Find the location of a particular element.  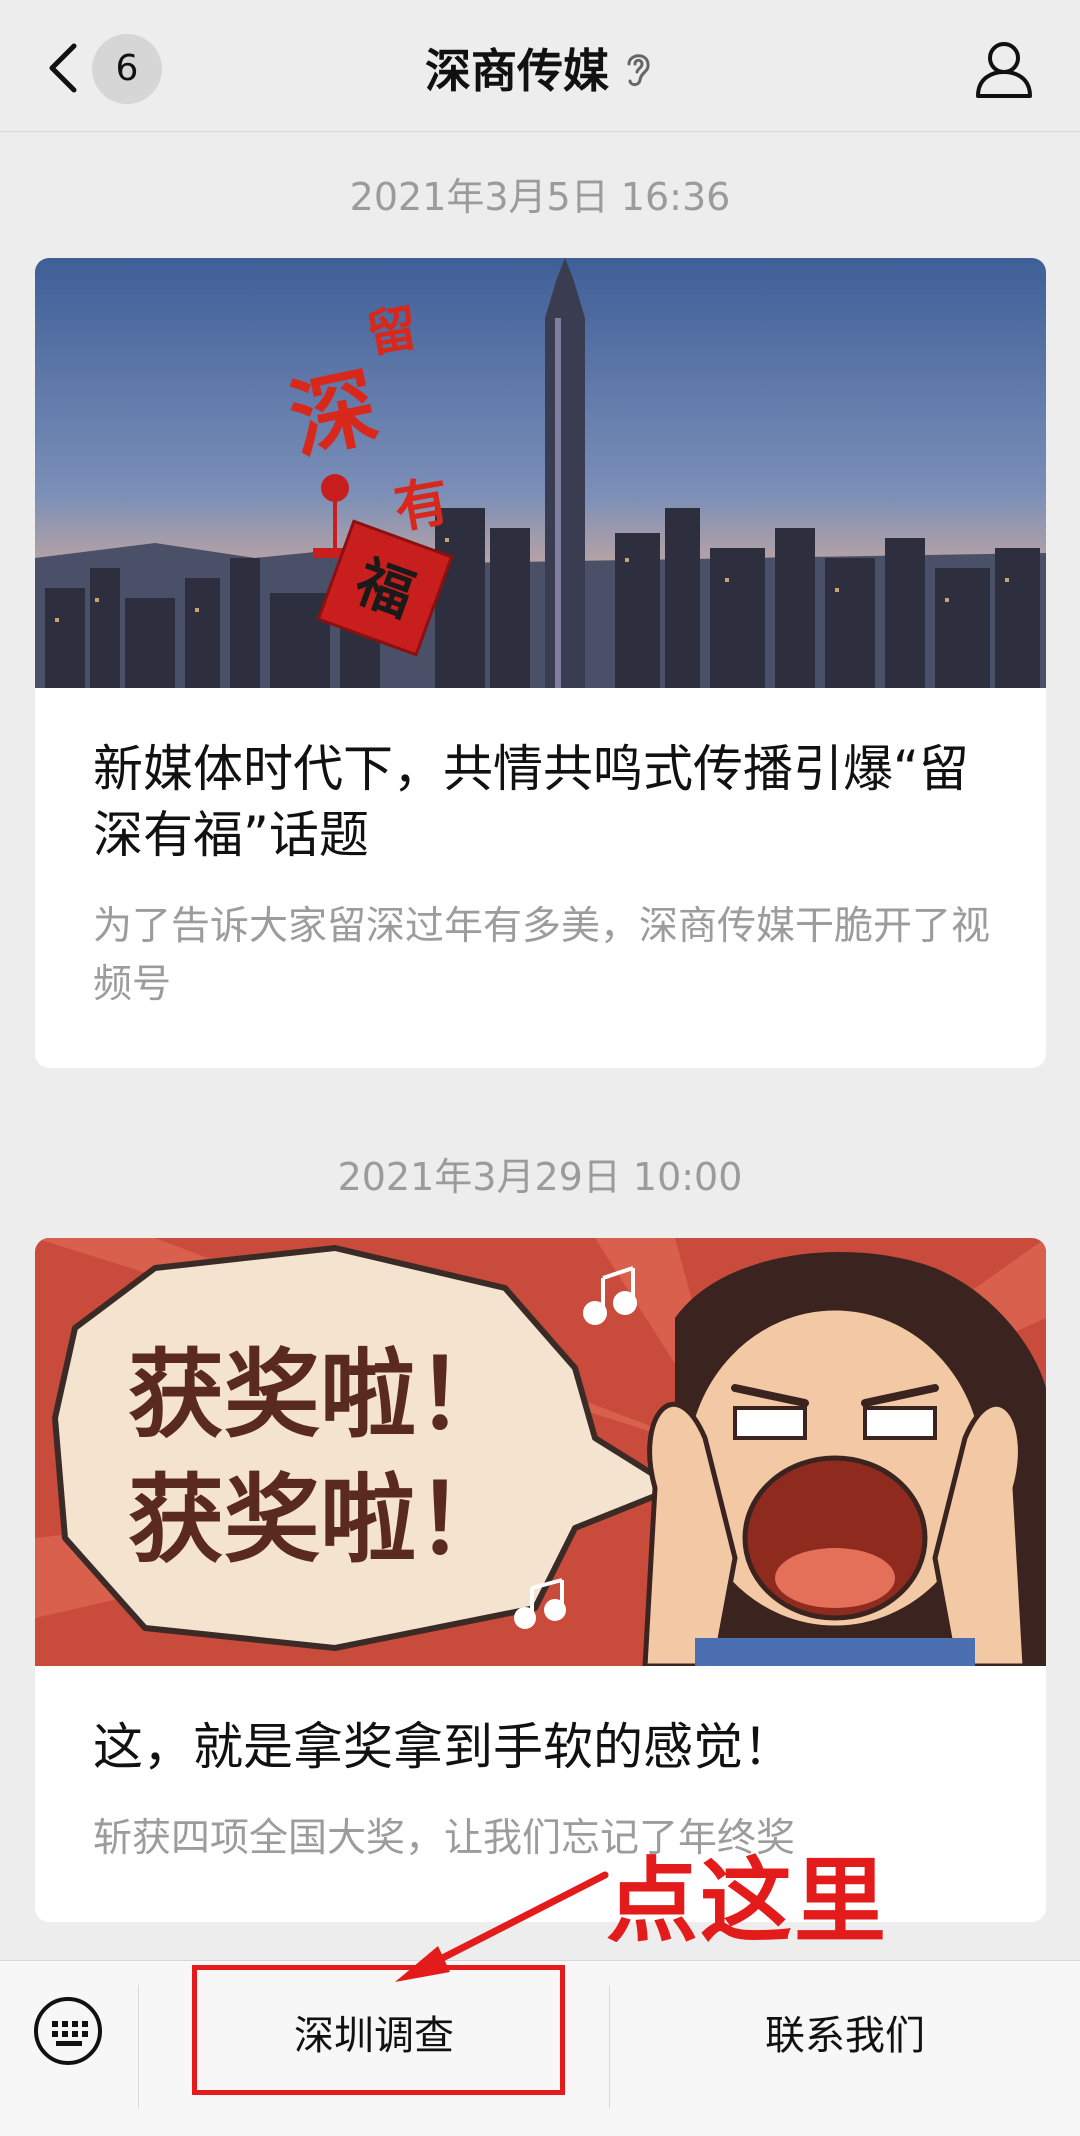

menu-item-contact-us: 联系我们 is located at coordinates (845, 2036).